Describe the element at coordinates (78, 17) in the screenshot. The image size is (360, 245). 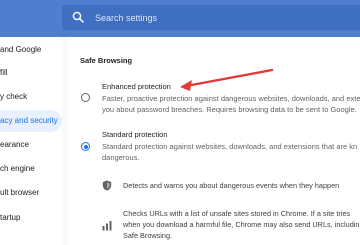
I see `search-icon` at that location.